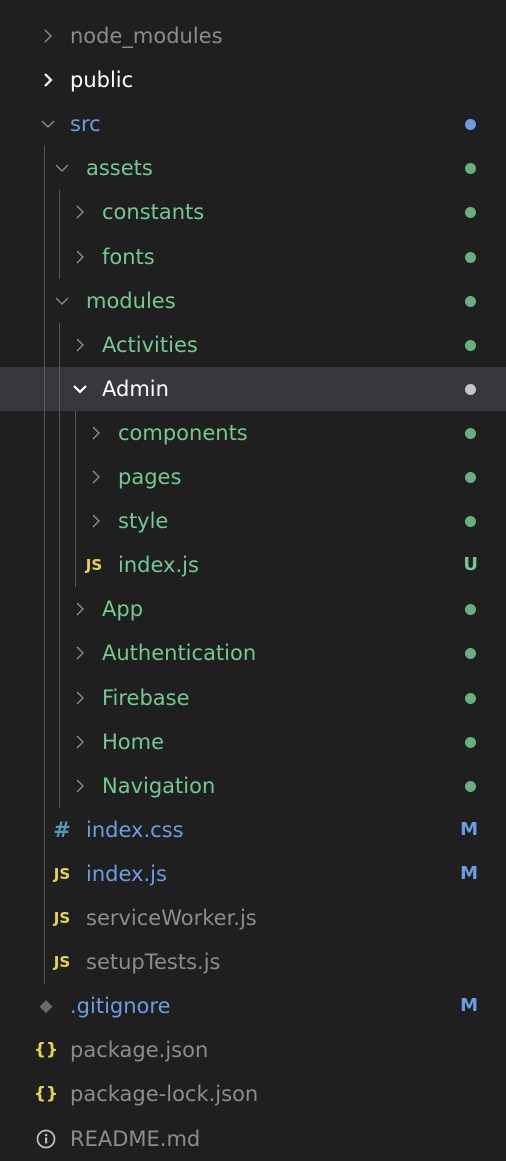 The image size is (506, 1161). Describe the element at coordinates (119, 168) in the screenshot. I see `folder-label: assets` at that location.